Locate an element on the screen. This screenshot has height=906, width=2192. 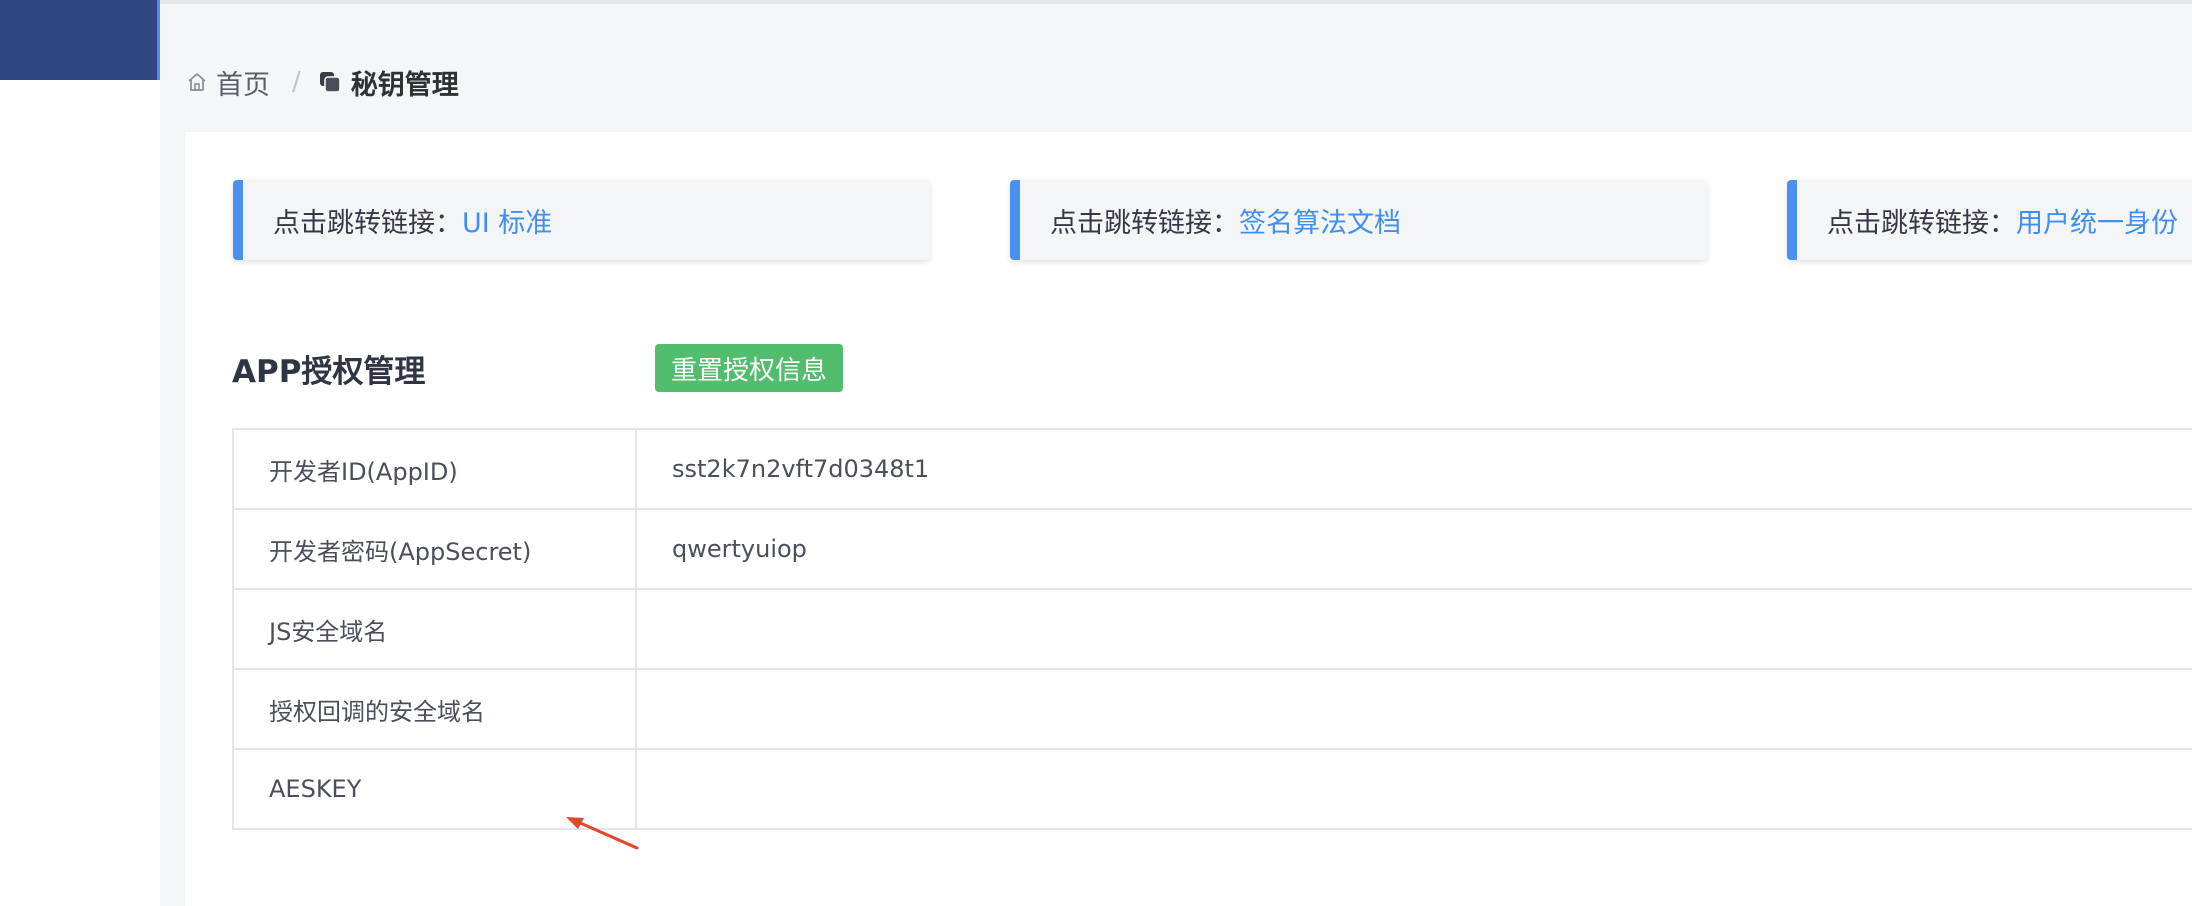
table-row: JS安全域名 is located at coordinates (1212, 629).